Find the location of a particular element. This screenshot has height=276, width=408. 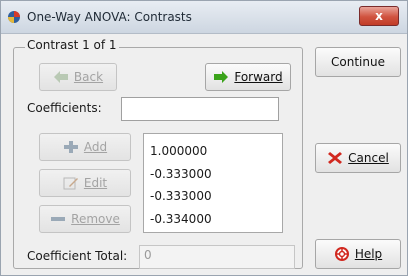

forward-button: Forward is located at coordinates (248, 77).